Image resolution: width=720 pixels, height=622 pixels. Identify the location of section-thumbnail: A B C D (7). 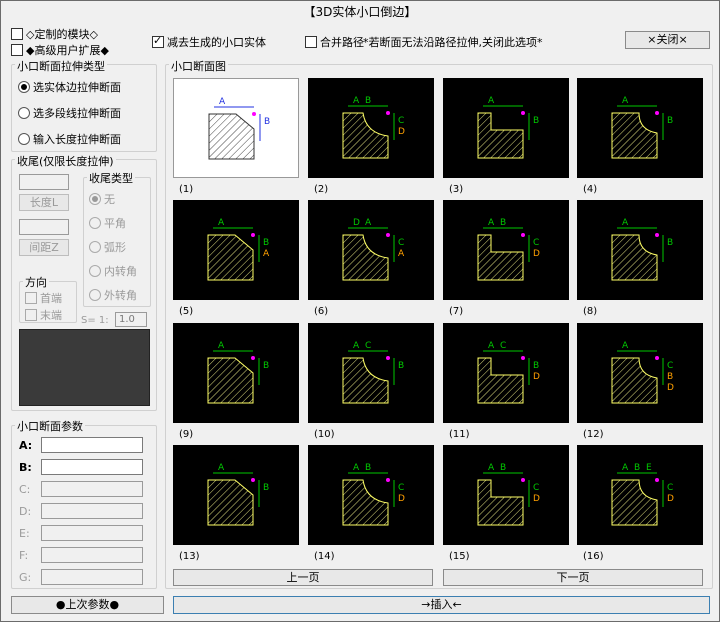
(506, 259).